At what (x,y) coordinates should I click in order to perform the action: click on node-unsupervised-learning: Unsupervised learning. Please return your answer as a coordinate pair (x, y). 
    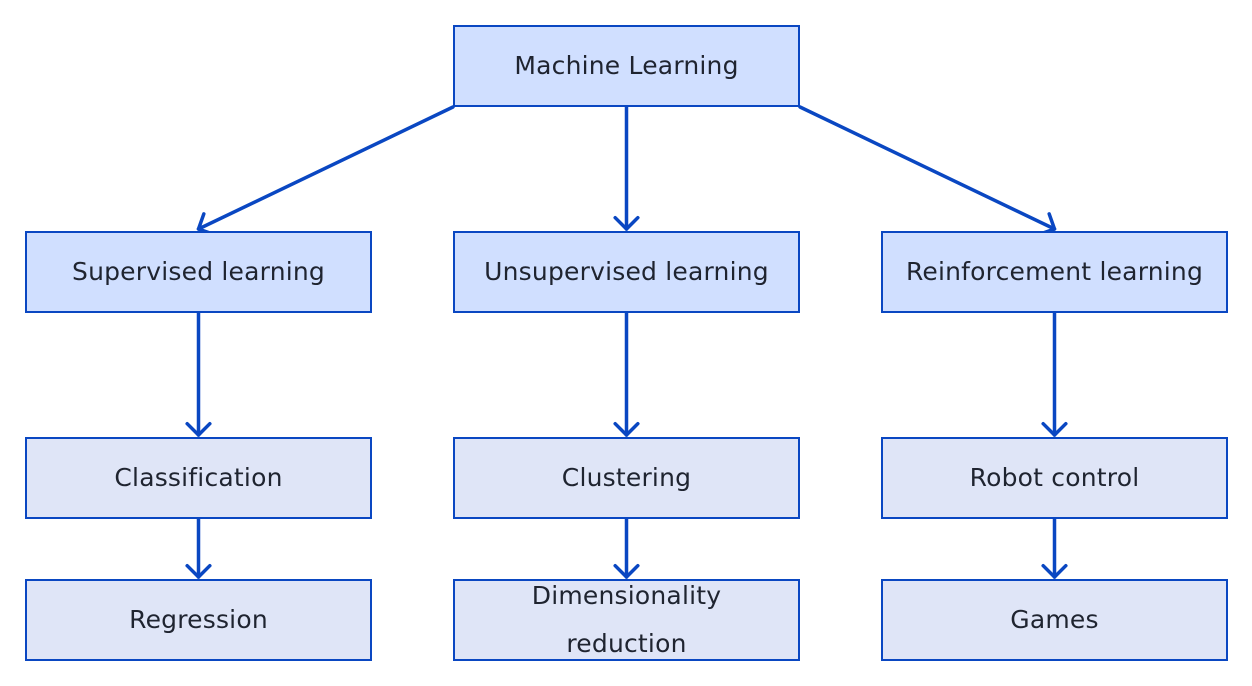
    Looking at the image, I should click on (626, 272).